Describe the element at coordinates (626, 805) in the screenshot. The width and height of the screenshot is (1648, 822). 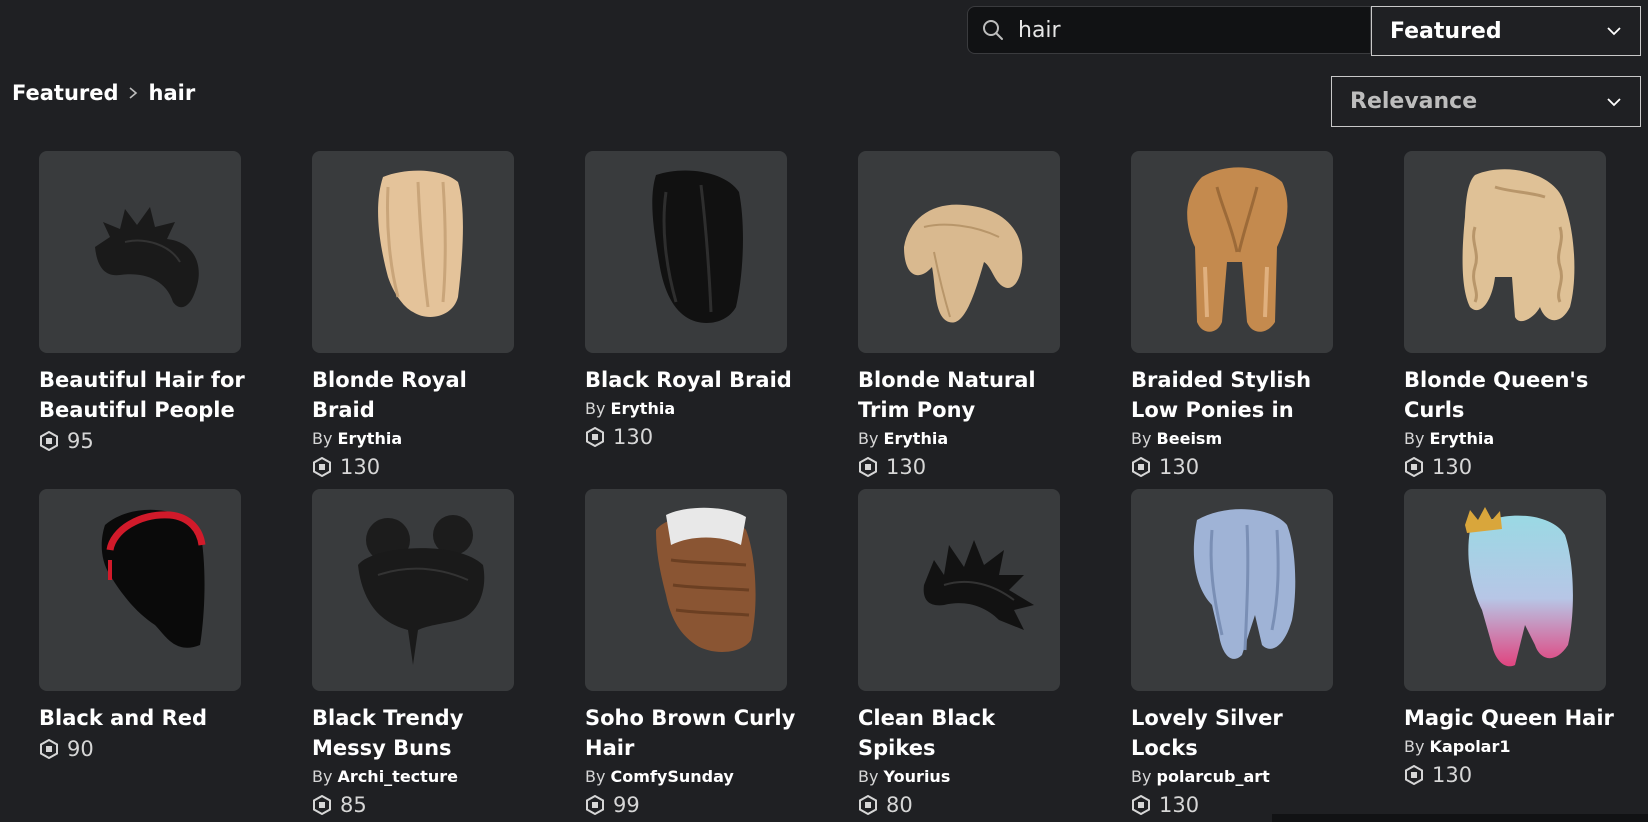
I see `item-price-value: 99` at that location.